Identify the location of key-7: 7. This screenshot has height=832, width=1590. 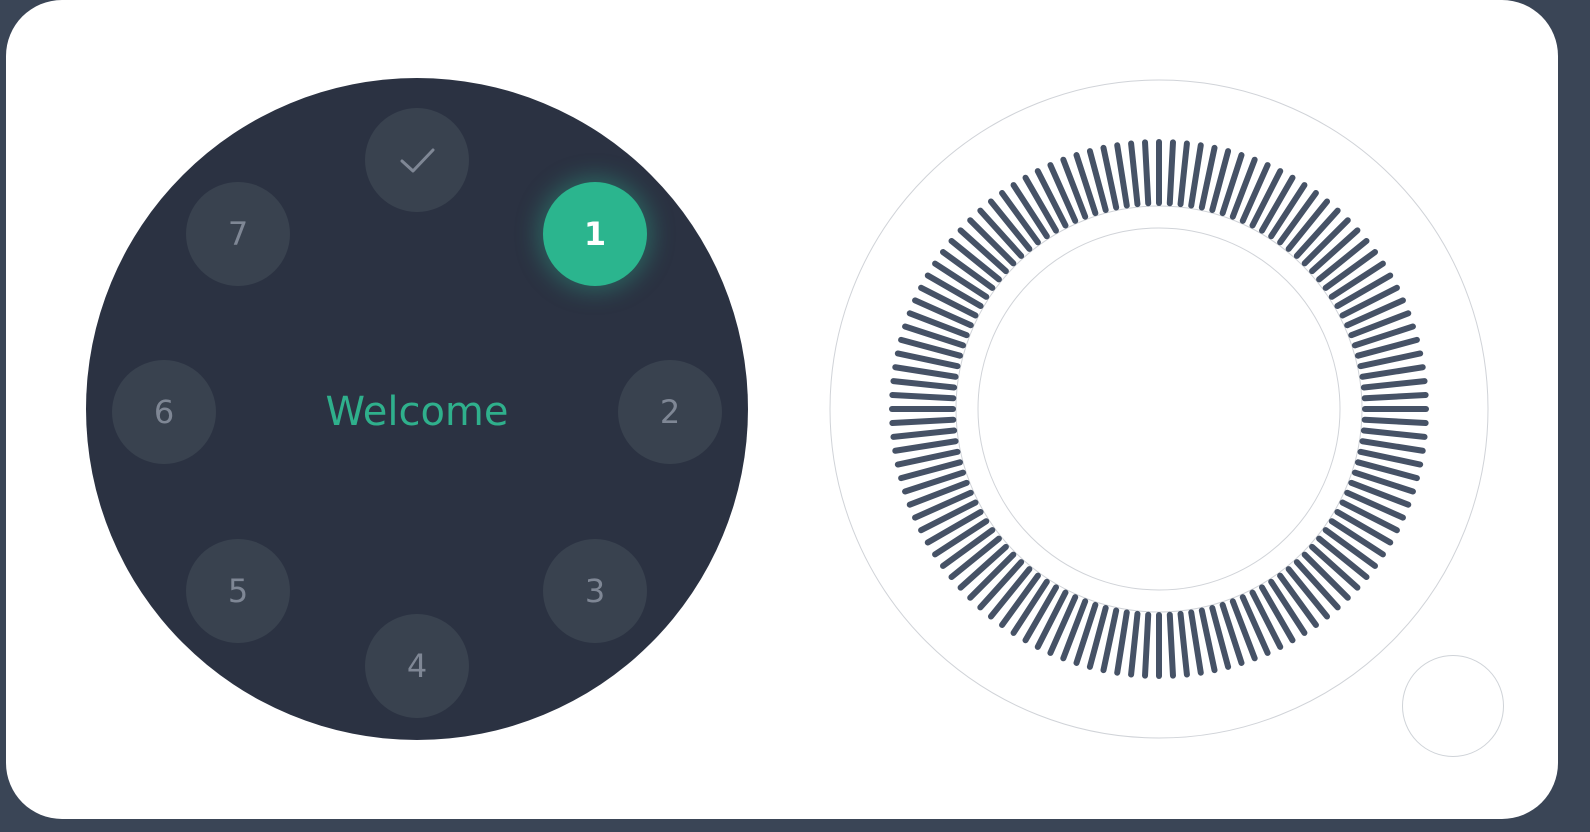
(238, 234).